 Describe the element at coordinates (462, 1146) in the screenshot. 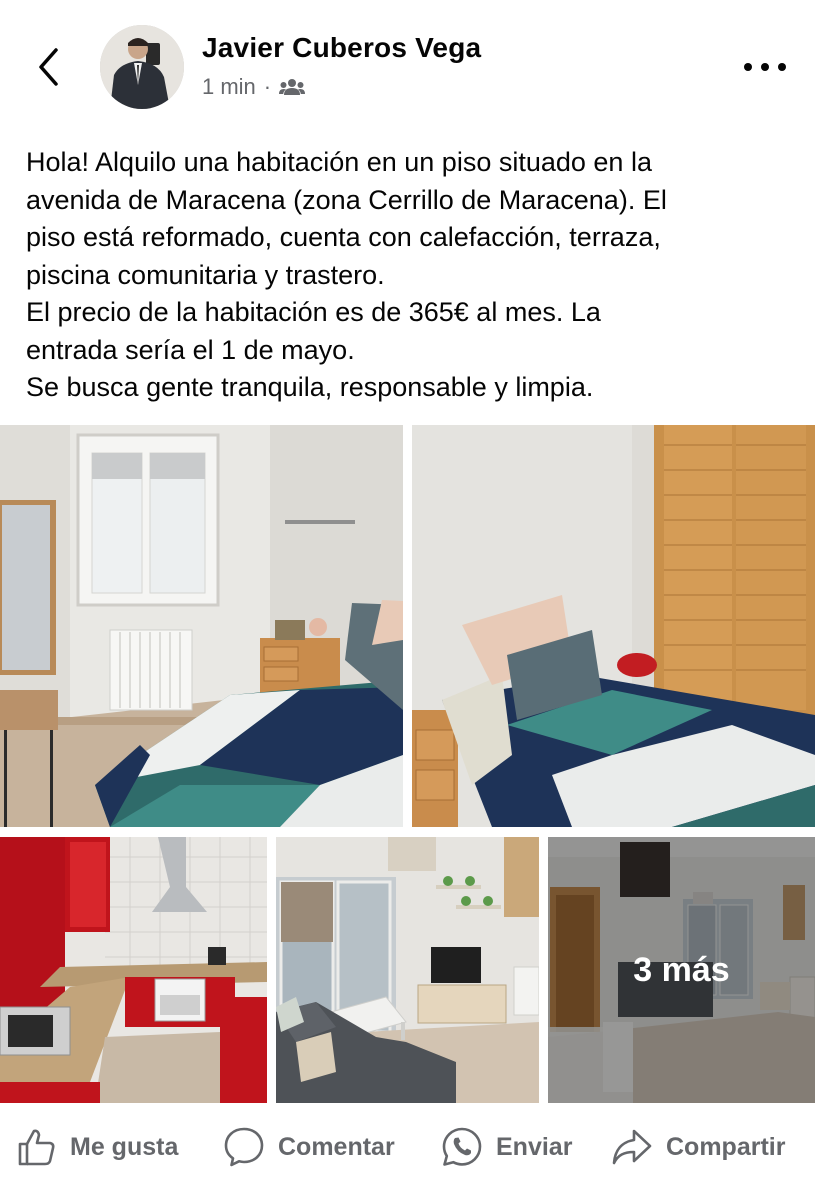

I see `whatsapp-icon` at that location.